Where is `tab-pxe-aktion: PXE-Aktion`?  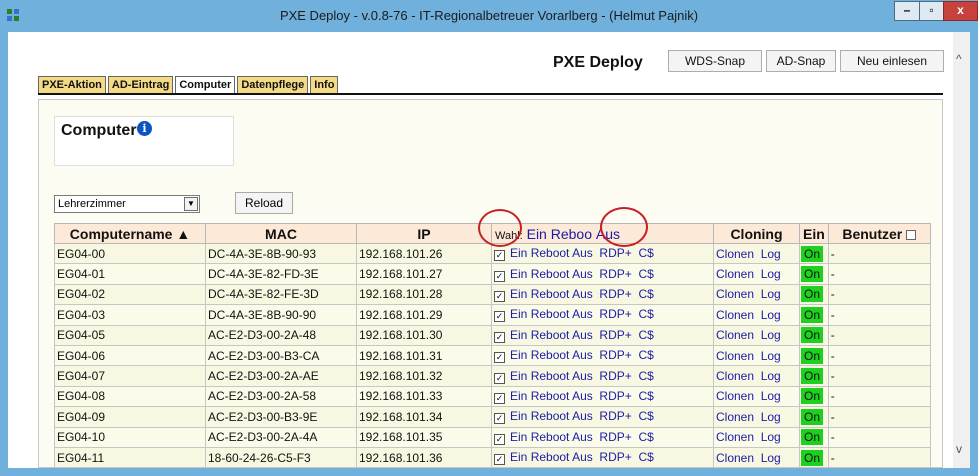 tab-pxe-aktion: PXE-Aktion is located at coordinates (72, 85).